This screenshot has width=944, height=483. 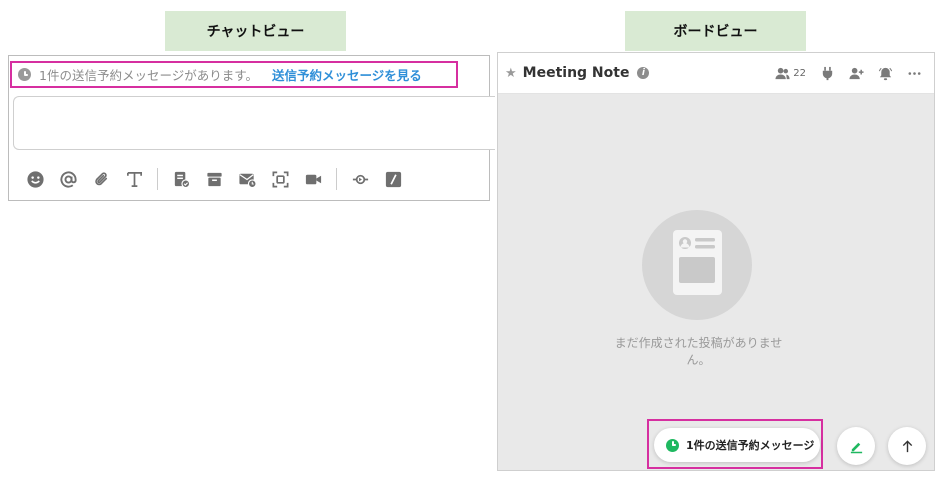 What do you see at coordinates (280, 179) in the screenshot?
I see `screen-capture-icon` at bounding box center [280, 179].